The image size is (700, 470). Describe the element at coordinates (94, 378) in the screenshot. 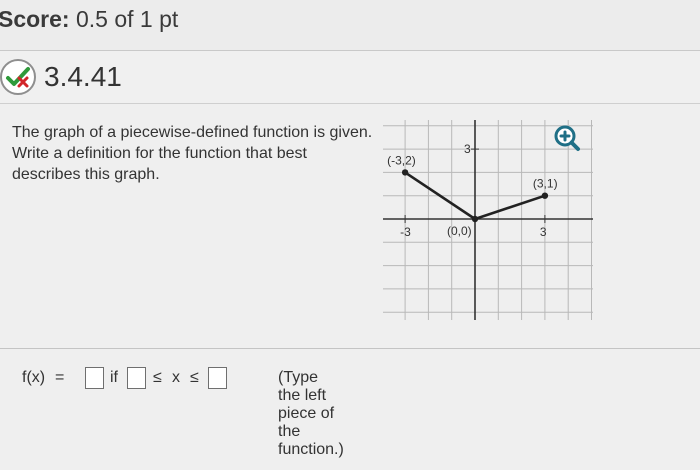

I see `function-value-input` at that location.